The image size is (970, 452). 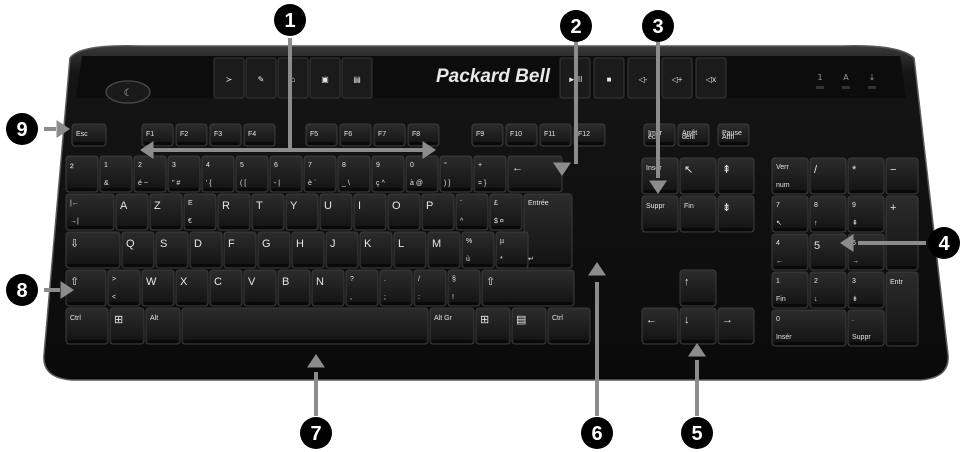 I want to click on key-f5: F5, so click(x=321, y=135).